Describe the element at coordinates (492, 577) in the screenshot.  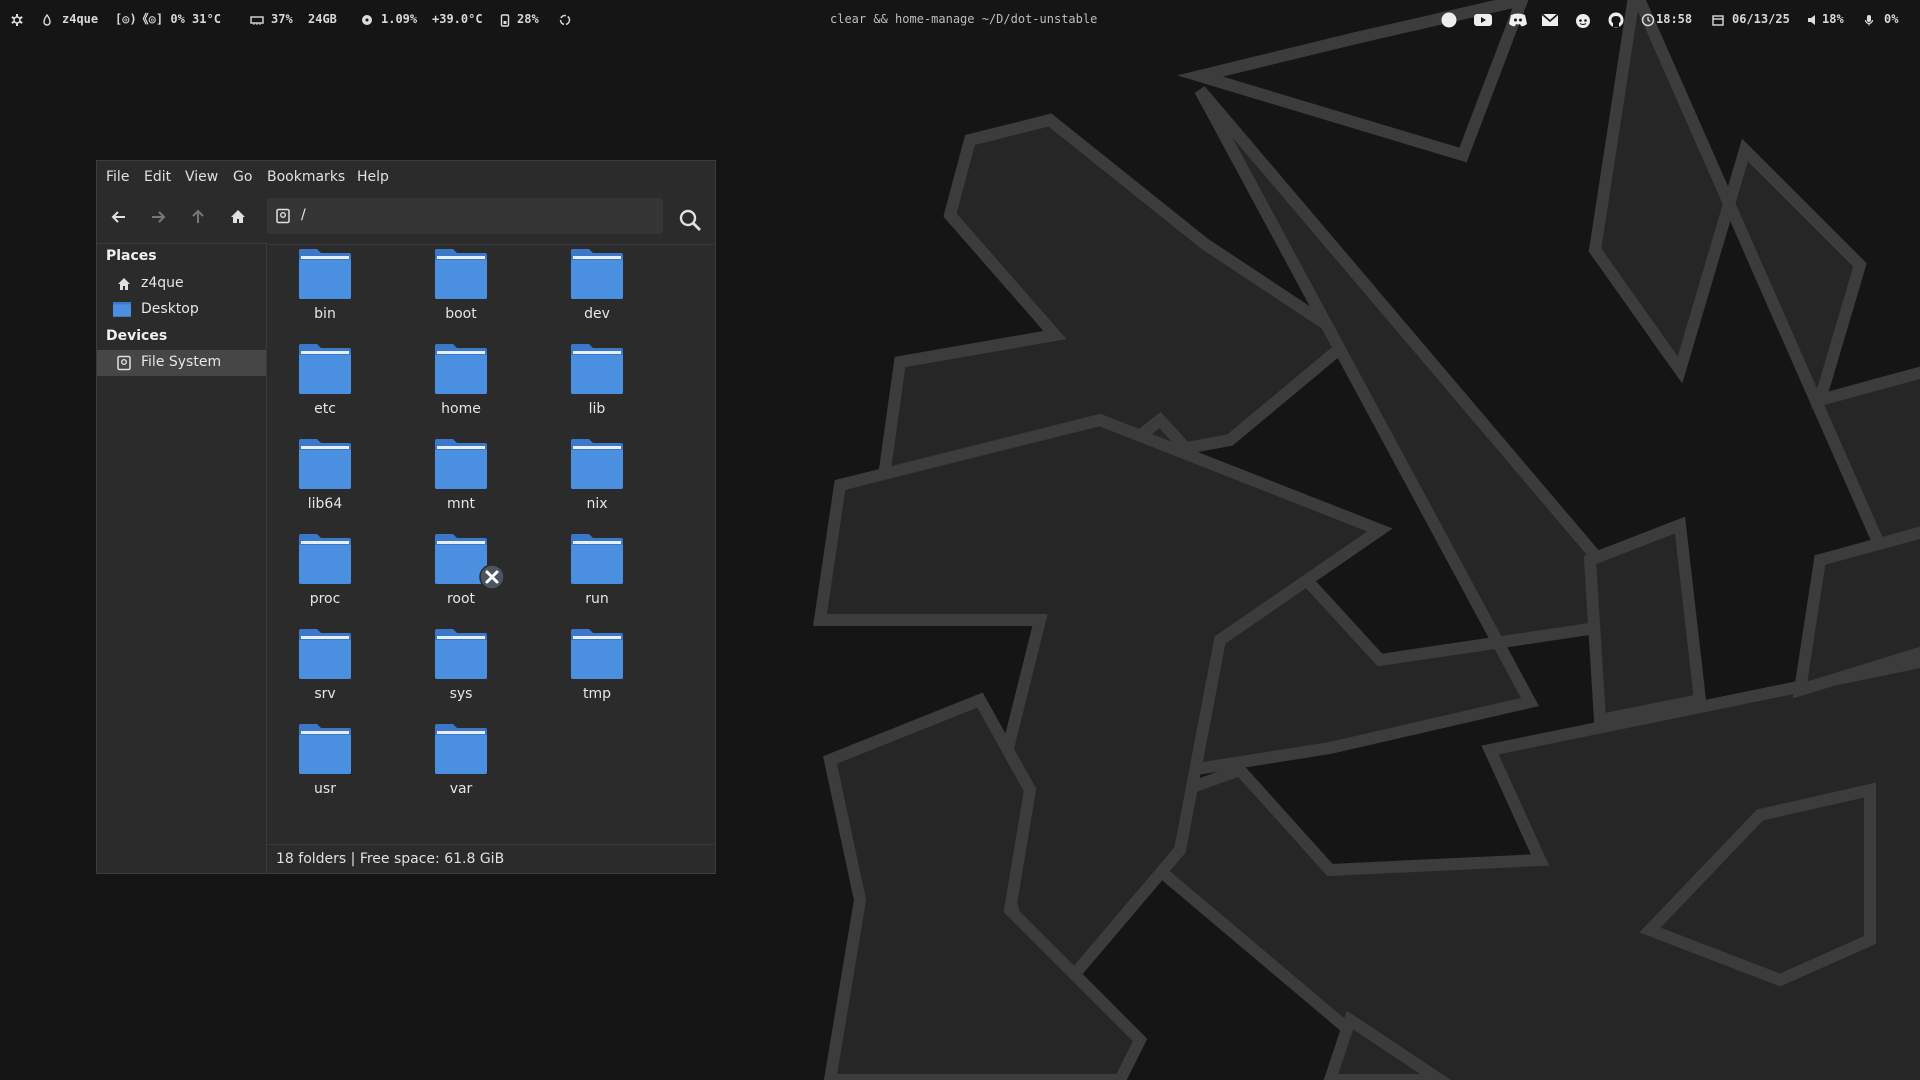
I see `locked-emblem-icon` at that location.